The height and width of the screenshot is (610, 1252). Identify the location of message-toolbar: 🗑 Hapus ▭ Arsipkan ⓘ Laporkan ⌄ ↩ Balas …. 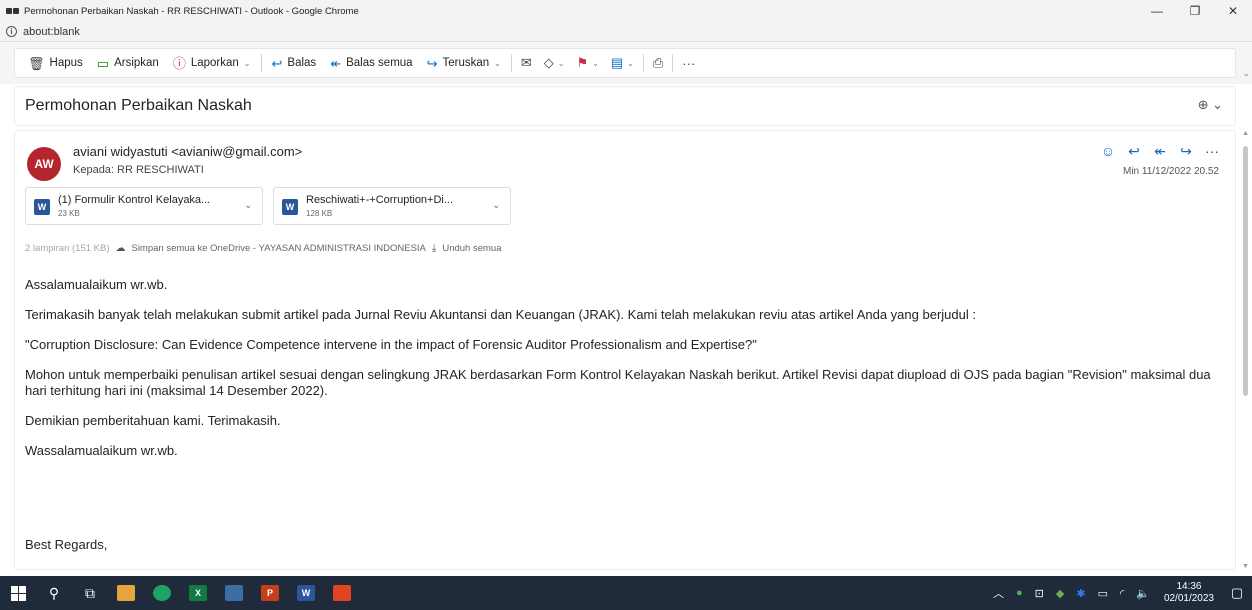
(626, 63).